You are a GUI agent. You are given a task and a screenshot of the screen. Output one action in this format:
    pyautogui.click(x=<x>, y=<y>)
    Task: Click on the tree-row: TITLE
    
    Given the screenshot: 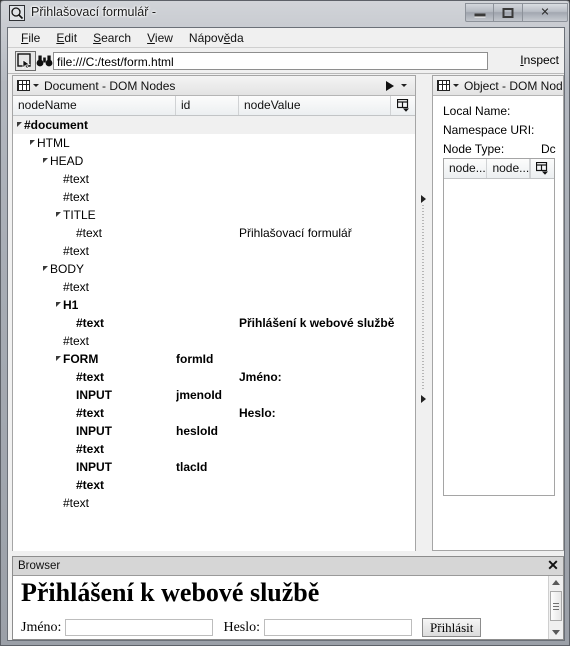 What is the action you would take?
    pyautogui.click(x=214, y=215)
    